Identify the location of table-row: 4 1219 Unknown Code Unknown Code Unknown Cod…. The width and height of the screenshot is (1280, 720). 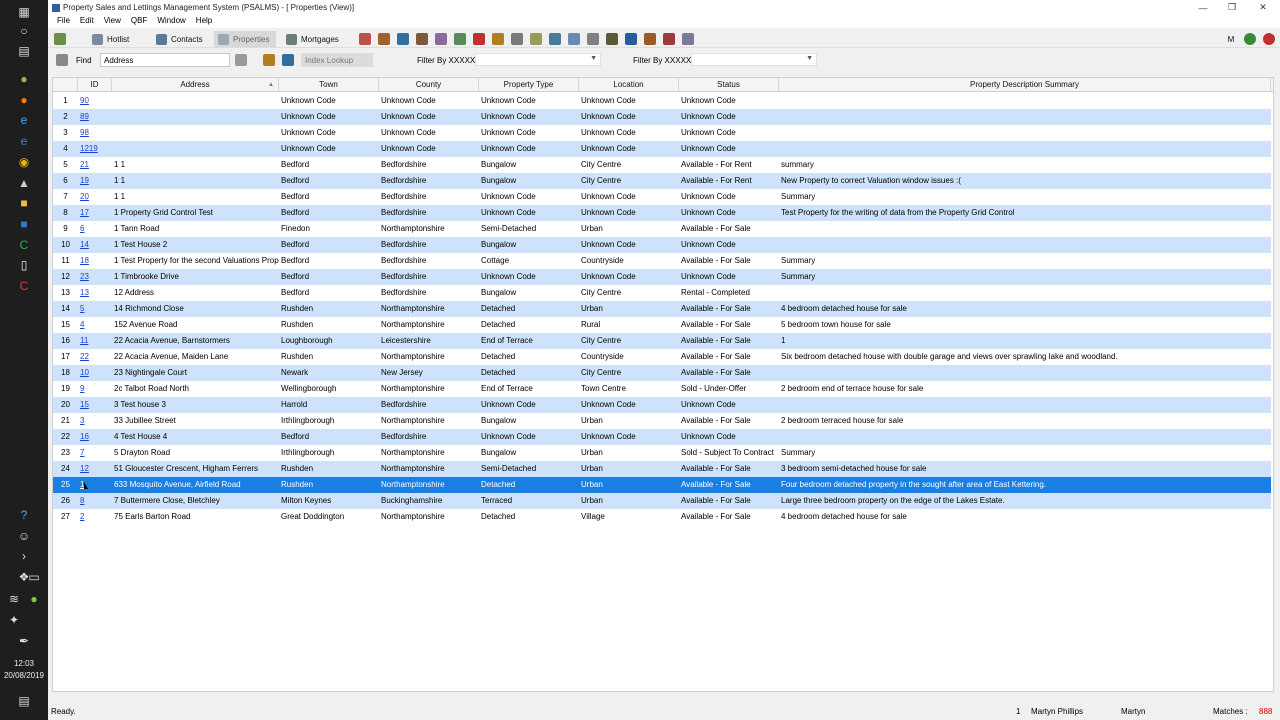
(662, 149).